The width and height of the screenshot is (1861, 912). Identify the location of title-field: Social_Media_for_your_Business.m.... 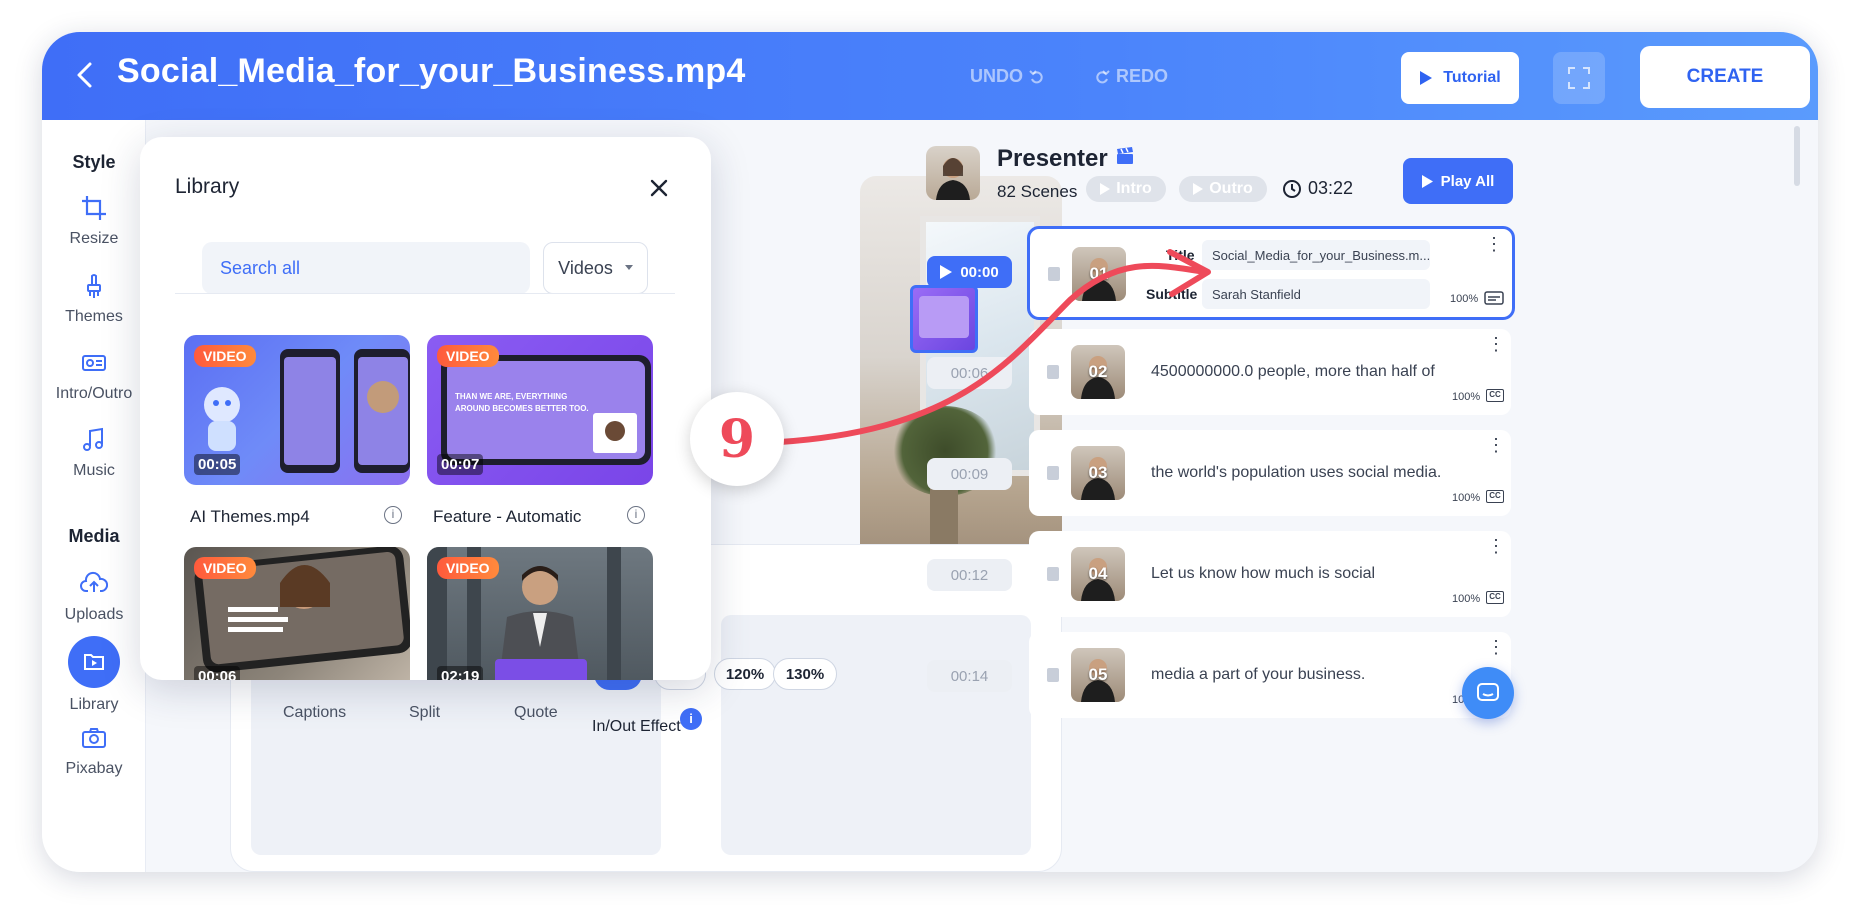
(1316, 255).